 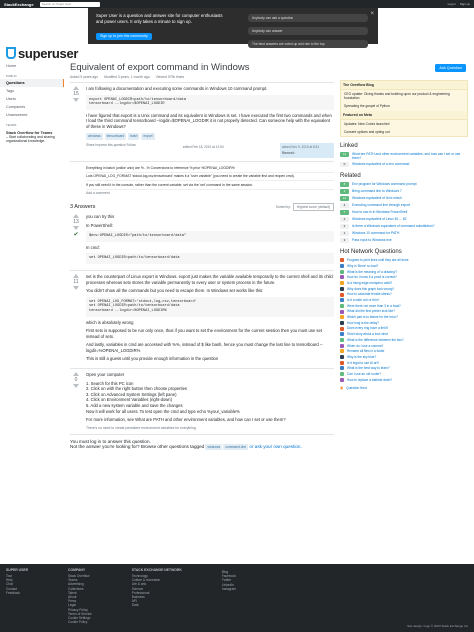 What do you see at coordinates (365, 345) in the screenshot?
I see `hot-network-text: When do I use a comma?` at bounding box center [365, 345].